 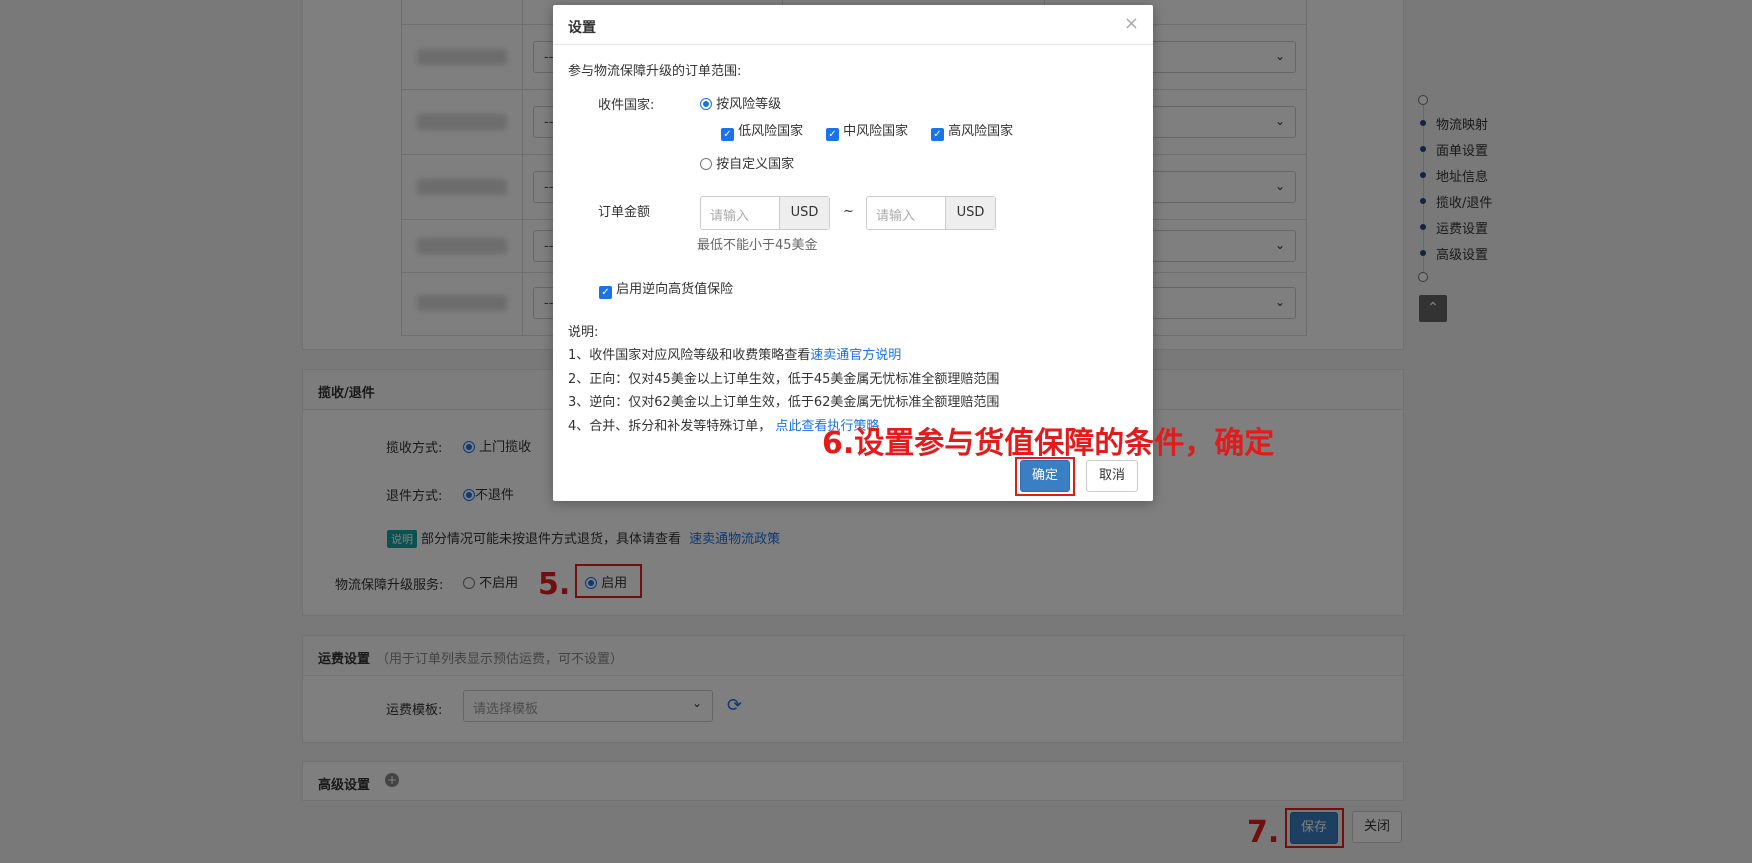 I want to click on note-1: 1、收件国家对应风险等级和收费策略查看速卖通官方说明, so click(x=734, y=353).